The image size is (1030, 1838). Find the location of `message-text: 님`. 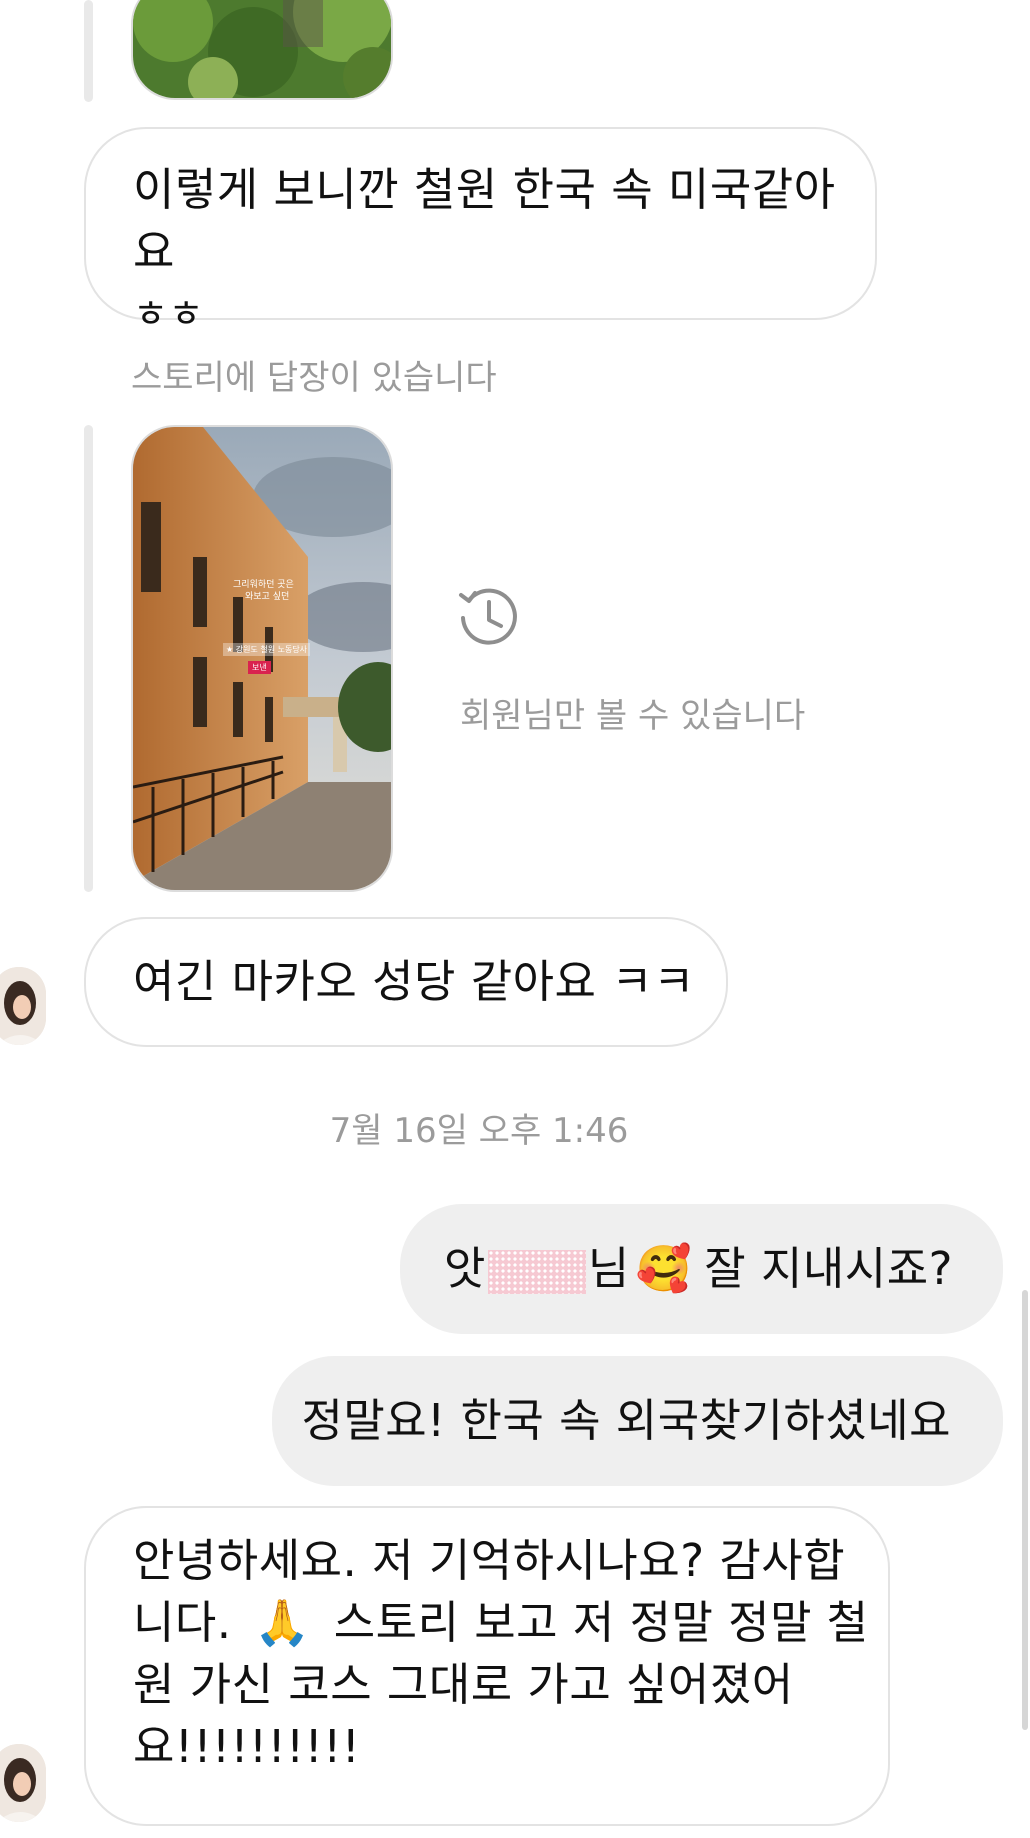

message-text: 님 is located at coordinates (608, 1268).